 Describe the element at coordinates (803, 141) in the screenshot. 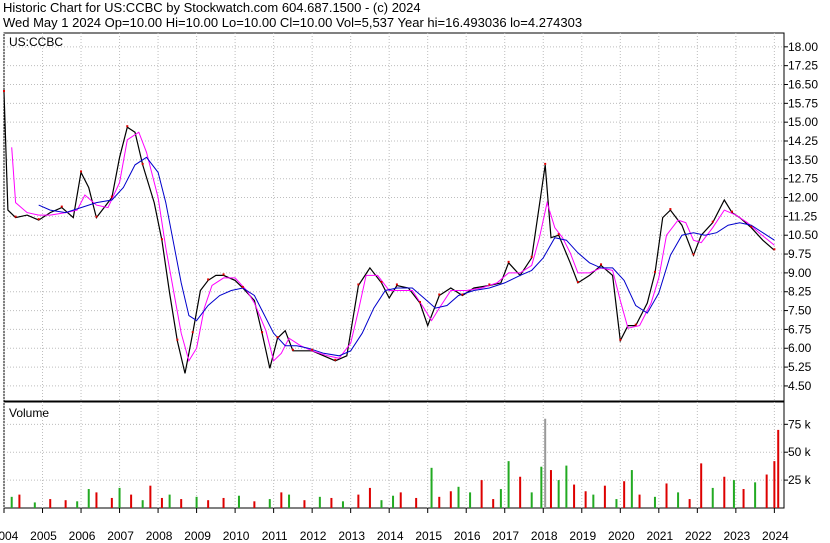

I see `y-tick-label: 14.25` at that location.